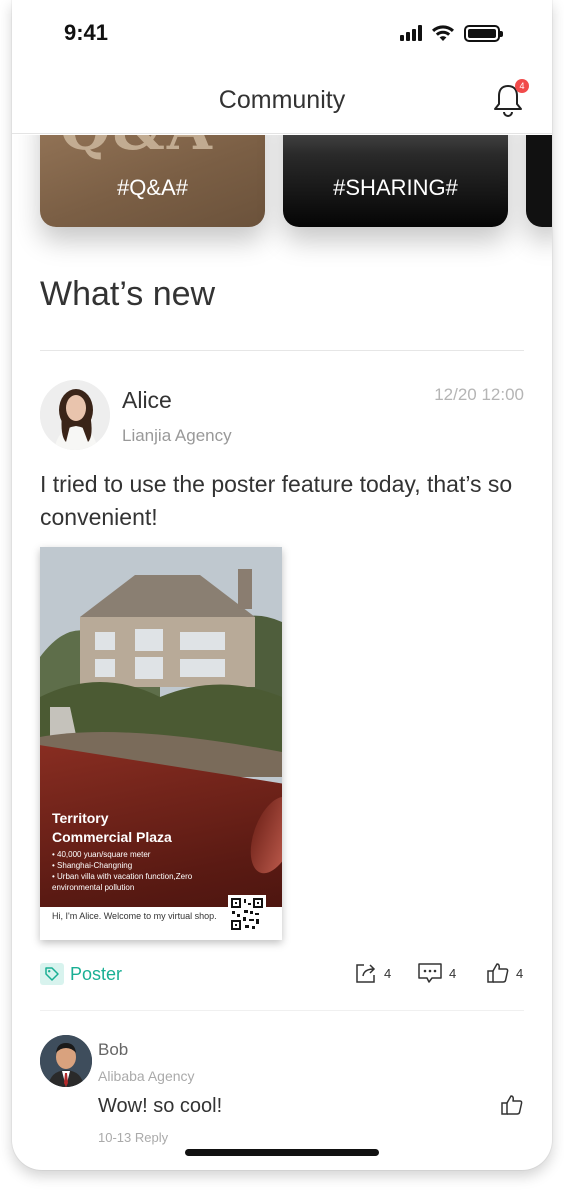 Image resolution: width=564 pixels, height=1194 pixels. I want to click on poster-title: Territory Commercial Plaza, so click(112, 828).